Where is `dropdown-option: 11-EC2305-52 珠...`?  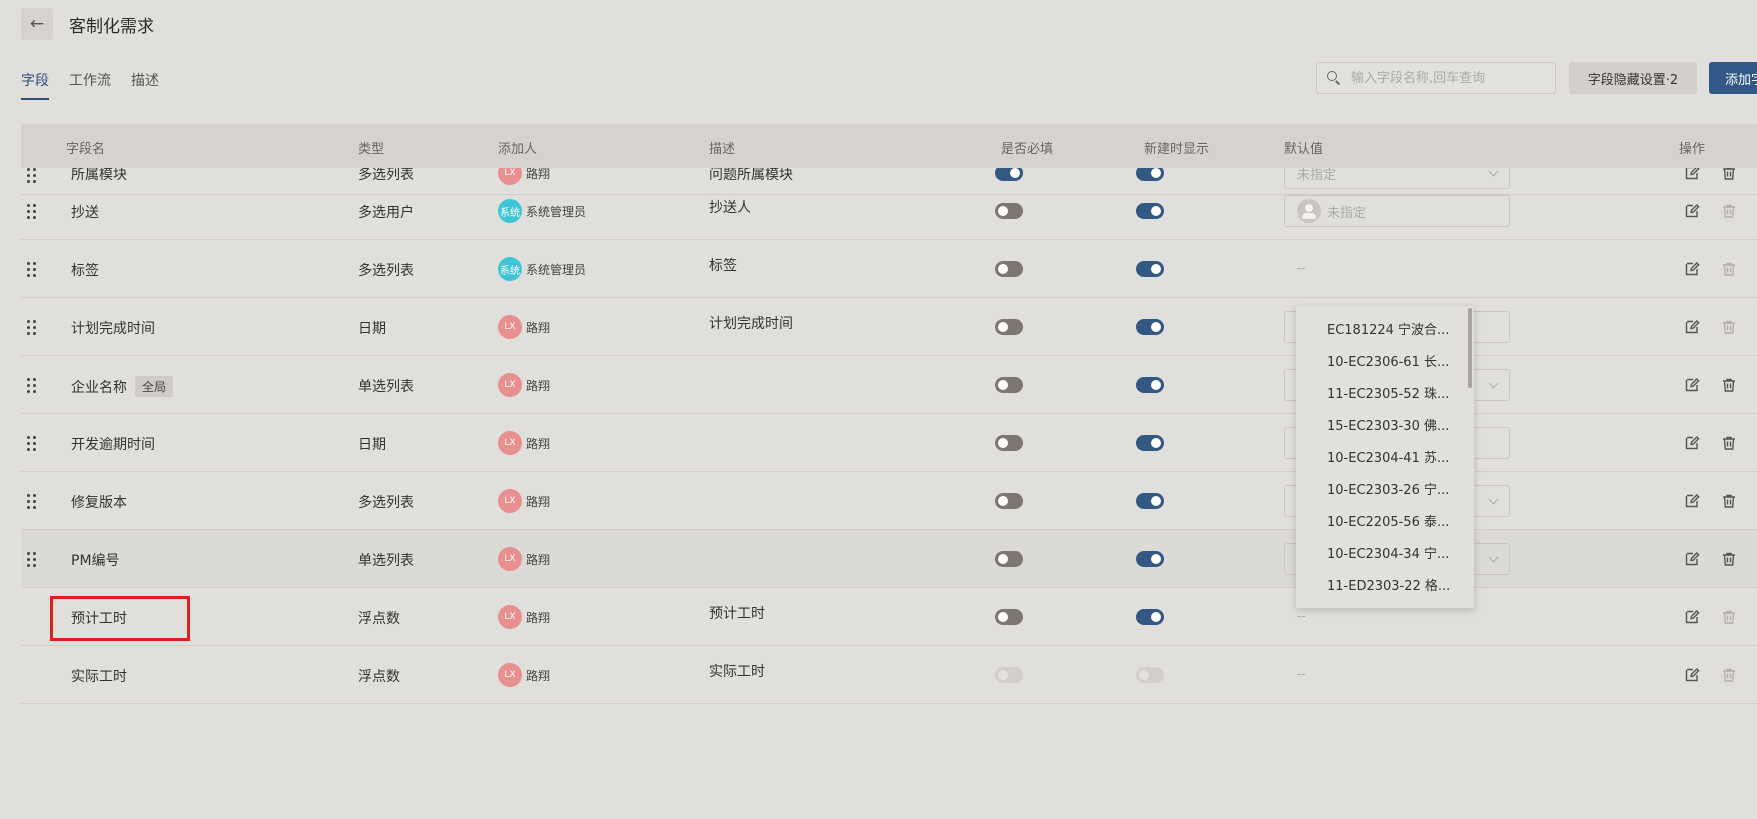
dropdown-option: 11-EC2305-52 珠... is located at coordinates (1385, 392).